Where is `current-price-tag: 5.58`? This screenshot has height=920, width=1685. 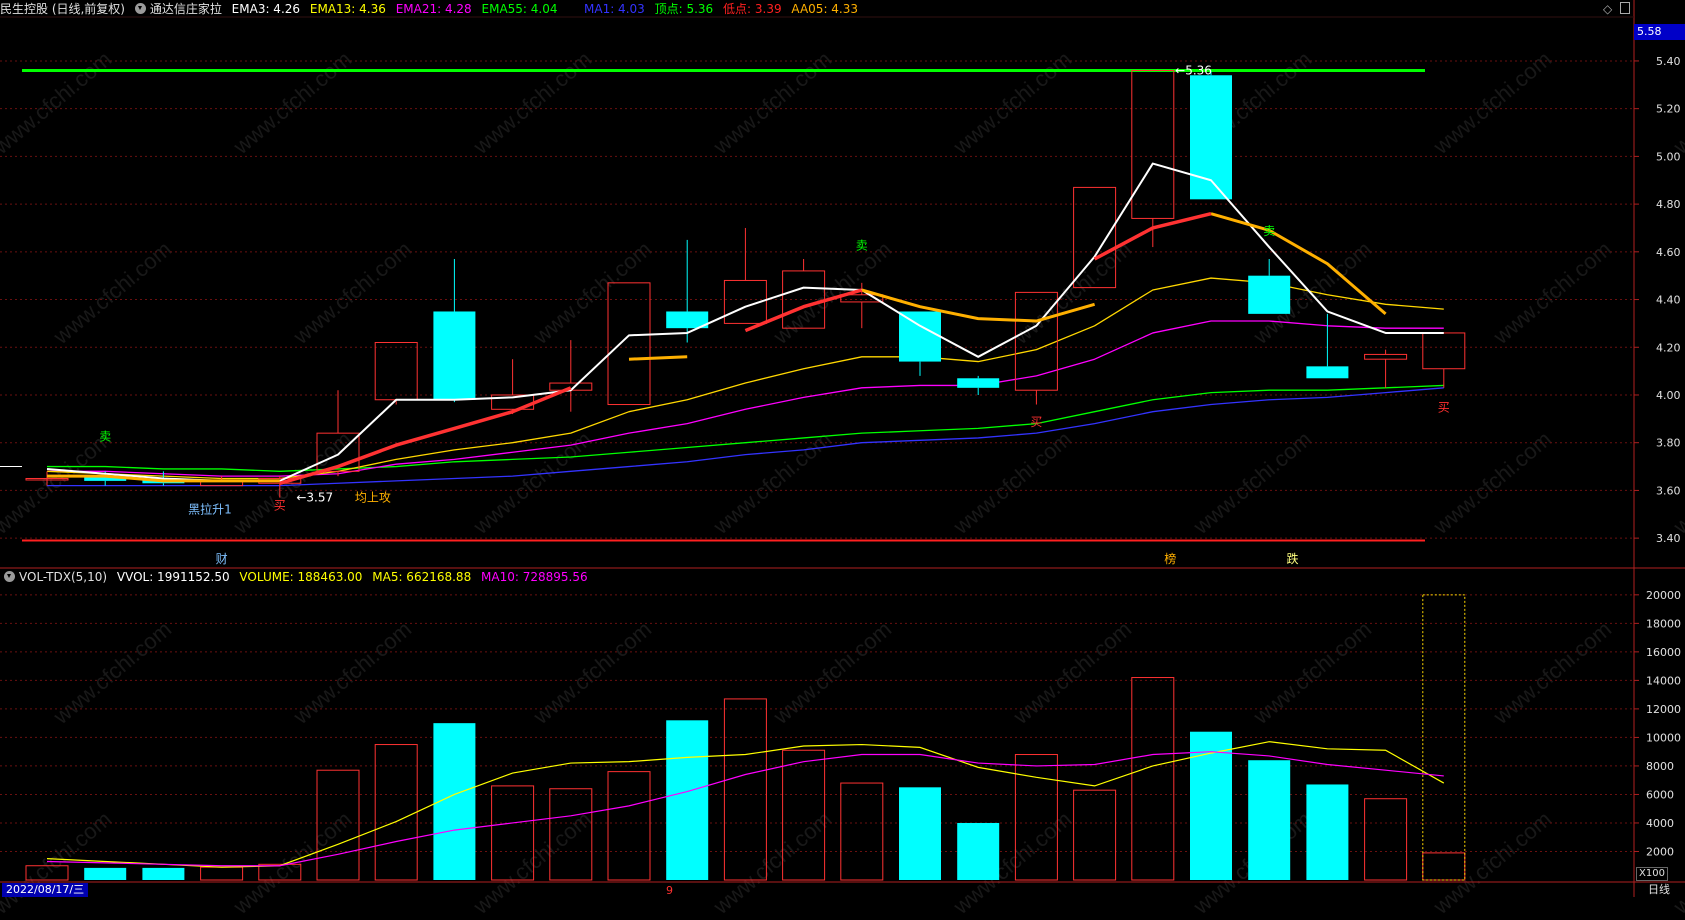
current-price-tag: 5.58 is located at coordinates (1659, 32).